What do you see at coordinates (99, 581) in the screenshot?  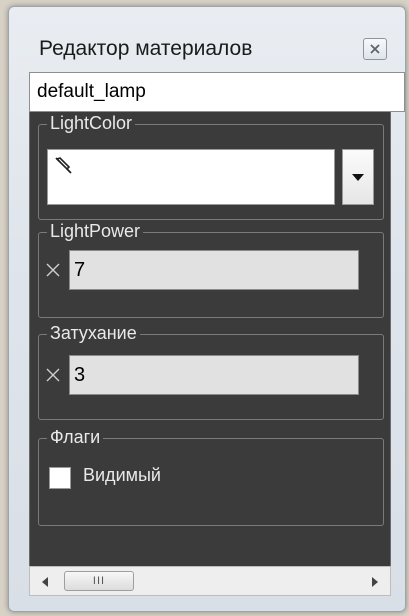 I see `scrollbar-thumb: III` at bounding box center [99, 581].